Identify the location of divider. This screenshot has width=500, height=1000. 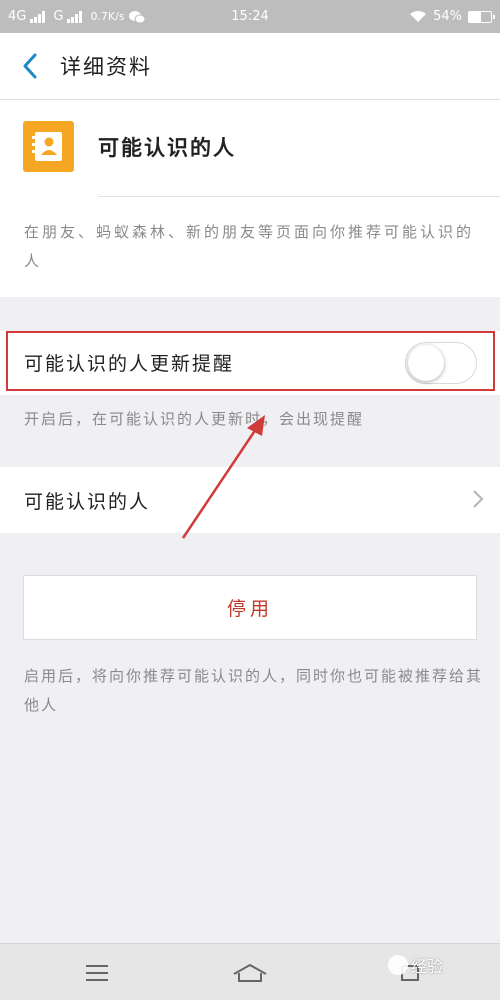
(299, 196).